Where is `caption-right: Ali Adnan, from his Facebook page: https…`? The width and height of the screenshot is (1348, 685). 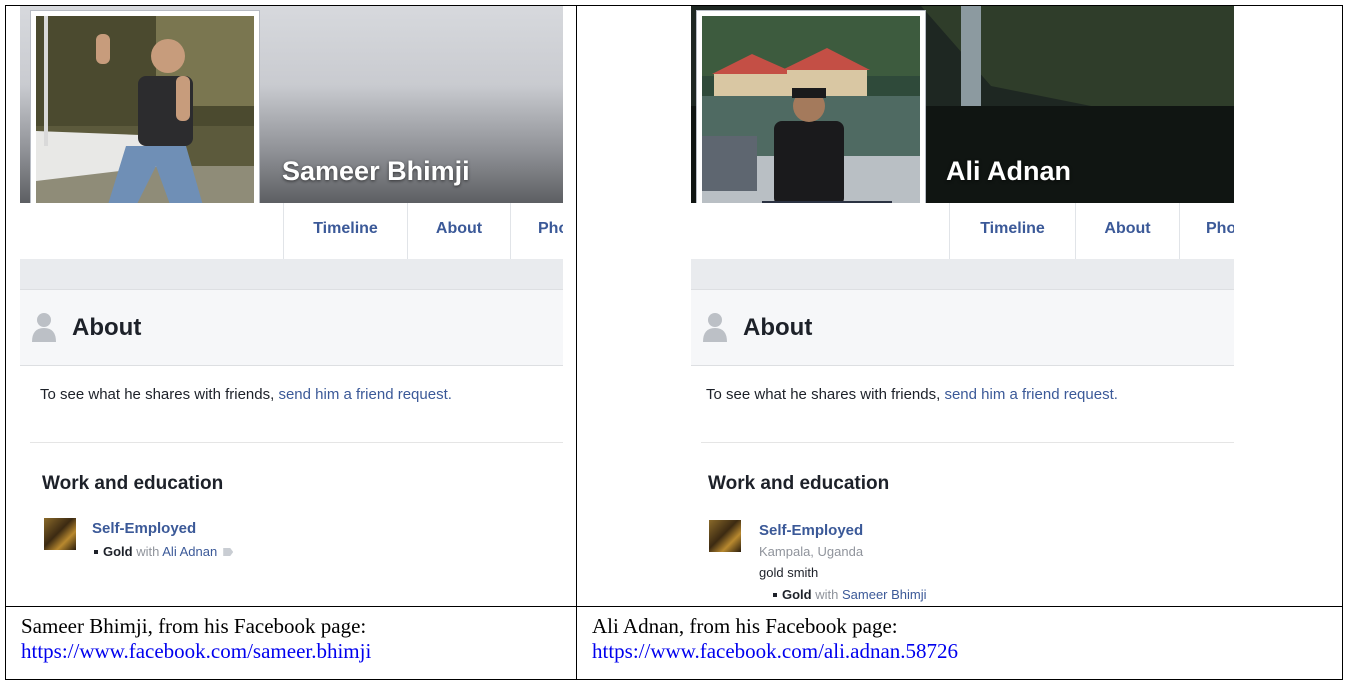
caption-right: Ali Adnan, from his Facebook page: https… is located at coordinates (775, 639).